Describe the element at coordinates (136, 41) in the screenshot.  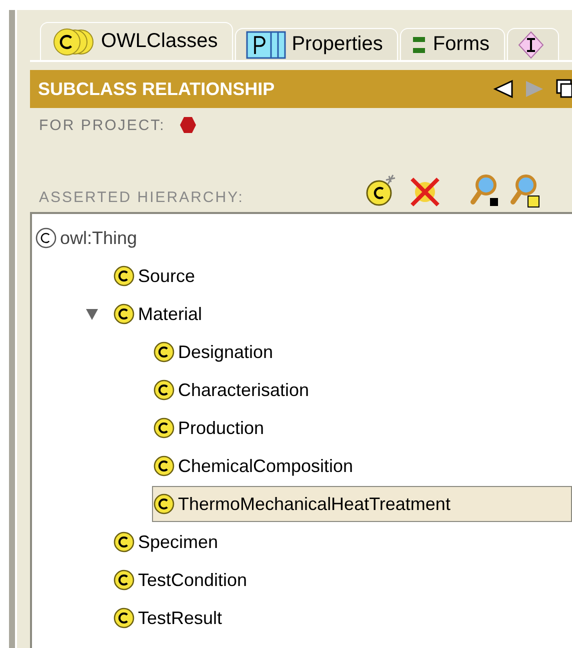
I see `tab: OWLClasses` at that location.